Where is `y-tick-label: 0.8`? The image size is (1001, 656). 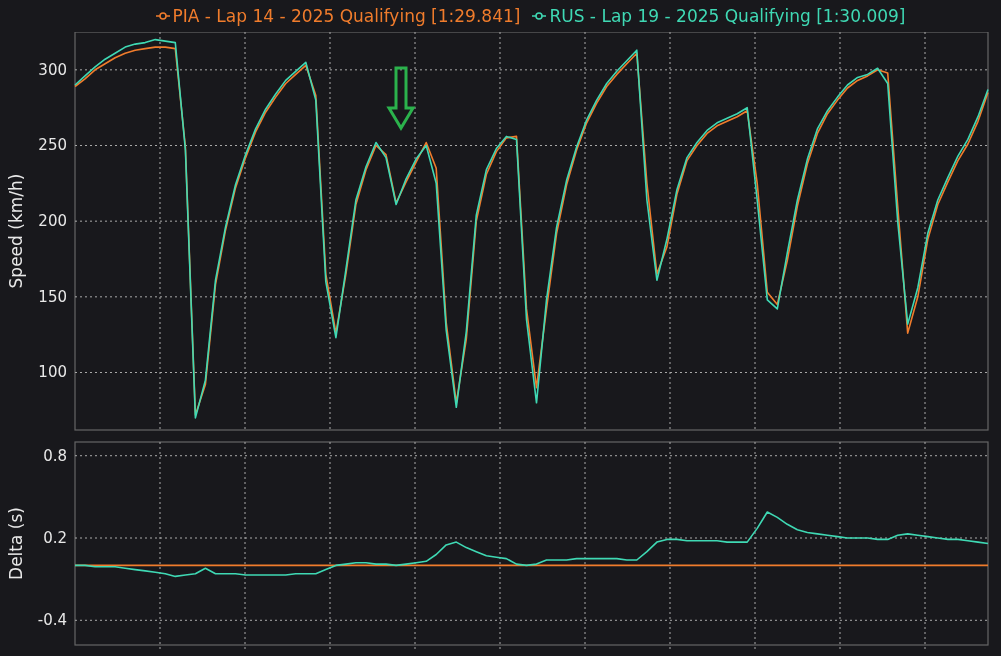 y-tick-label: 0.8 is located at coordinates (55, 455).